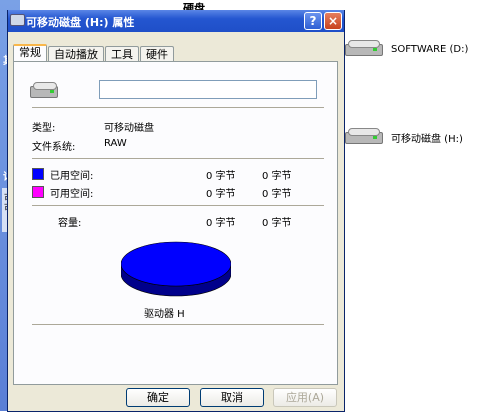 This screenshot has height=412, width=500. What do you see at coordinates (277, 176) in the screenshot?
I see `used-space-size: 0 字节` at bounding box center [277, 176].